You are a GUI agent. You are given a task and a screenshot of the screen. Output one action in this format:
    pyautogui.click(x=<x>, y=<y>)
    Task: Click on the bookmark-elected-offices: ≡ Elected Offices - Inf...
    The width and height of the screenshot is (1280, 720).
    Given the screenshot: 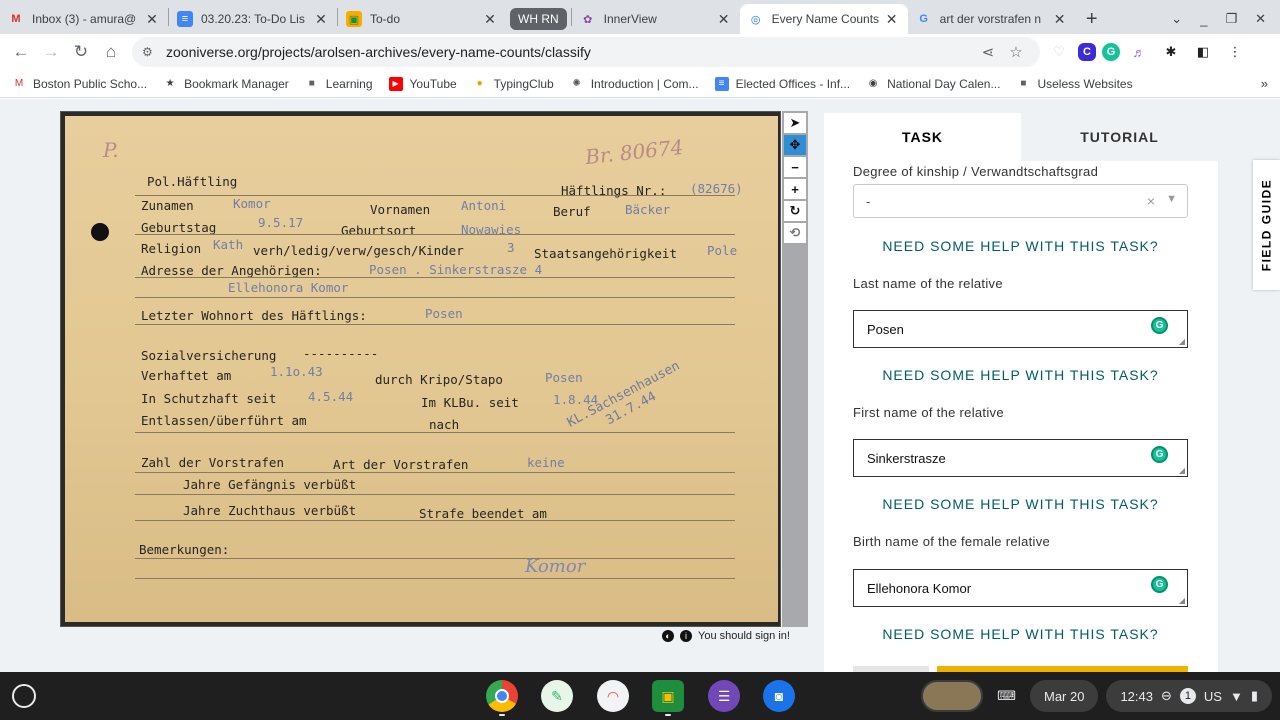 What is the action you would take?
    pyautogui.click(x=782, y=83)
    